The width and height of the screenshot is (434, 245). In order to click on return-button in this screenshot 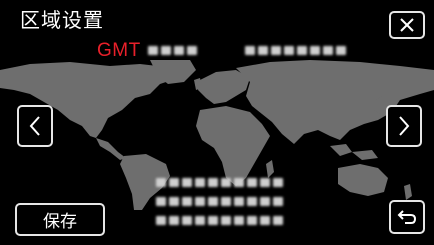, I will do `click(407, 217)`.